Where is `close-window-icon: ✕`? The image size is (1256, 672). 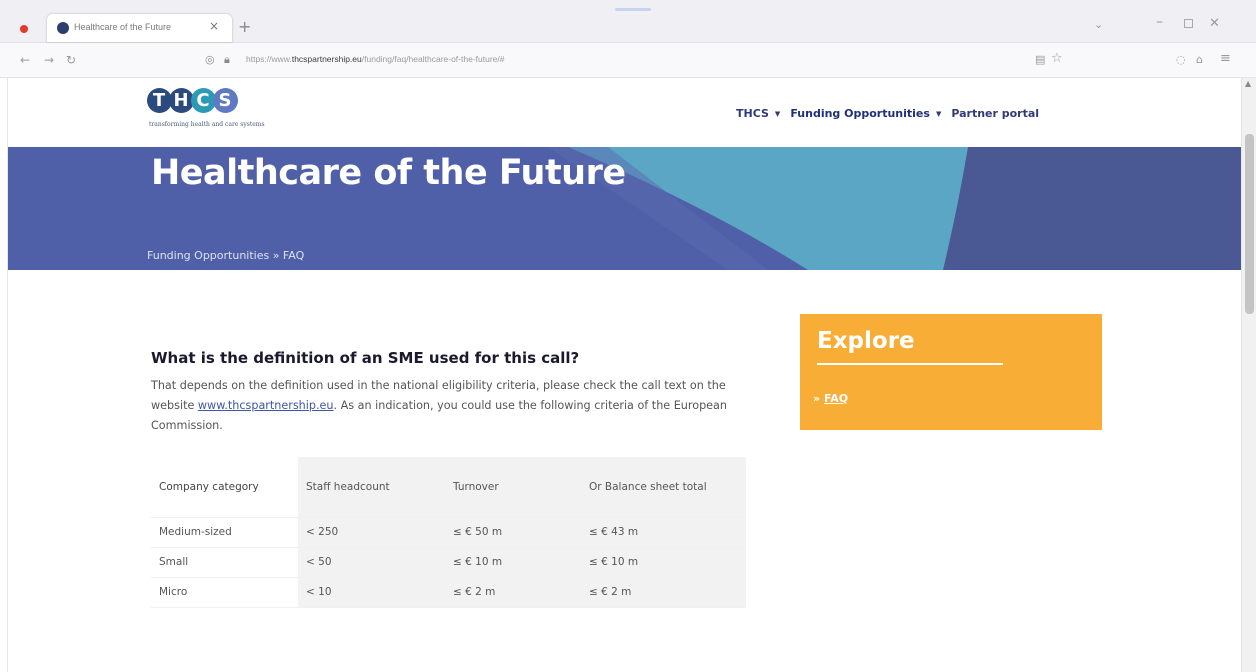 close-window-icon: ✕ is located at coordinates (1214, 23).